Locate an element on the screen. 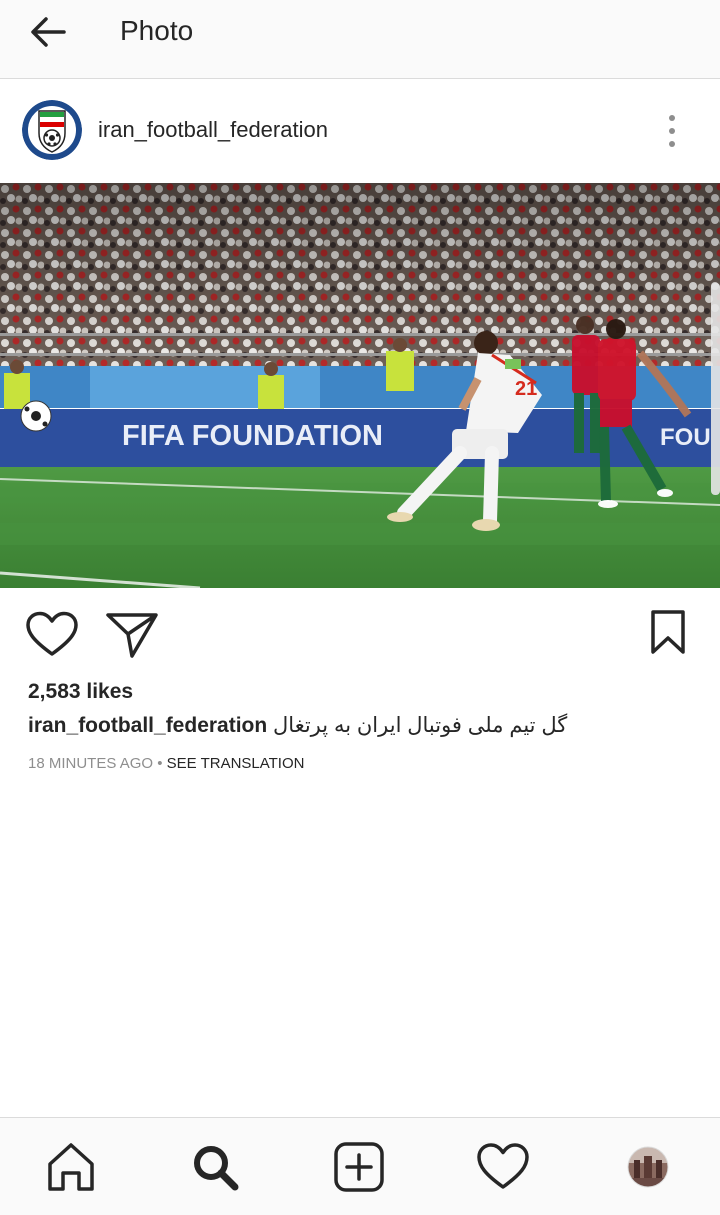 The image size is (720, 1215). see-translation-link: SEE TRANSLATION is located at coordinates (236, 763).